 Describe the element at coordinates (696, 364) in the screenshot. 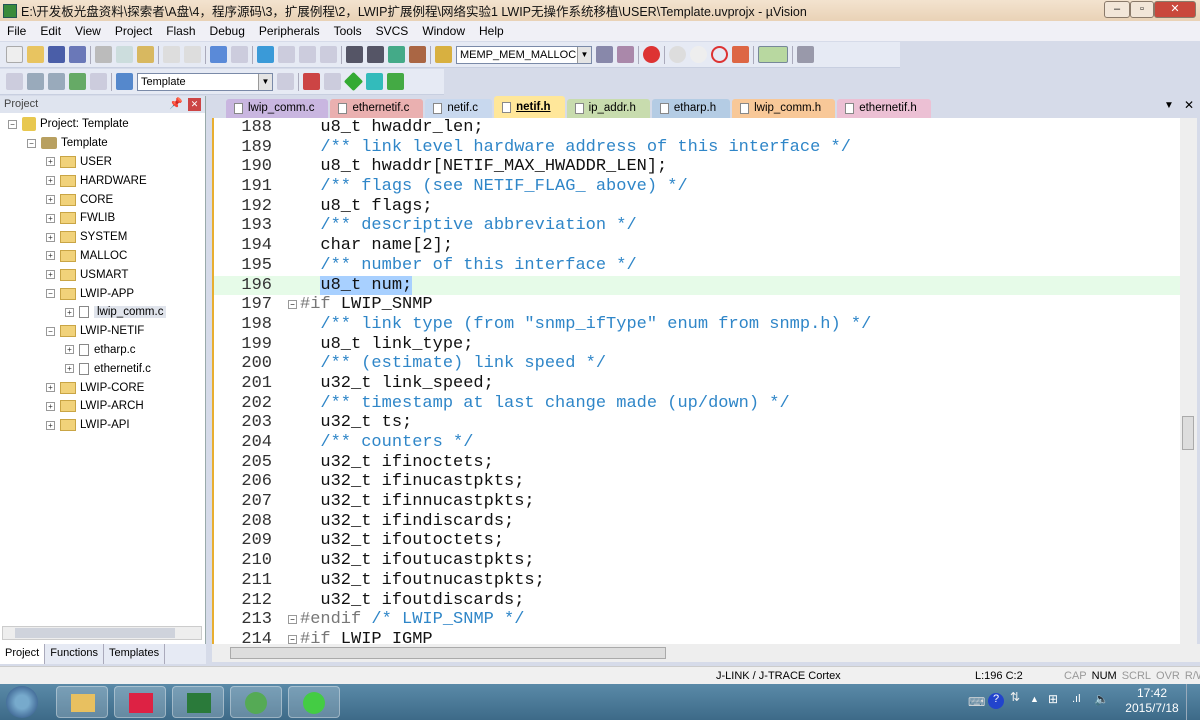

I see `code-line: 200 /** (estimate) link speed */` at that location.